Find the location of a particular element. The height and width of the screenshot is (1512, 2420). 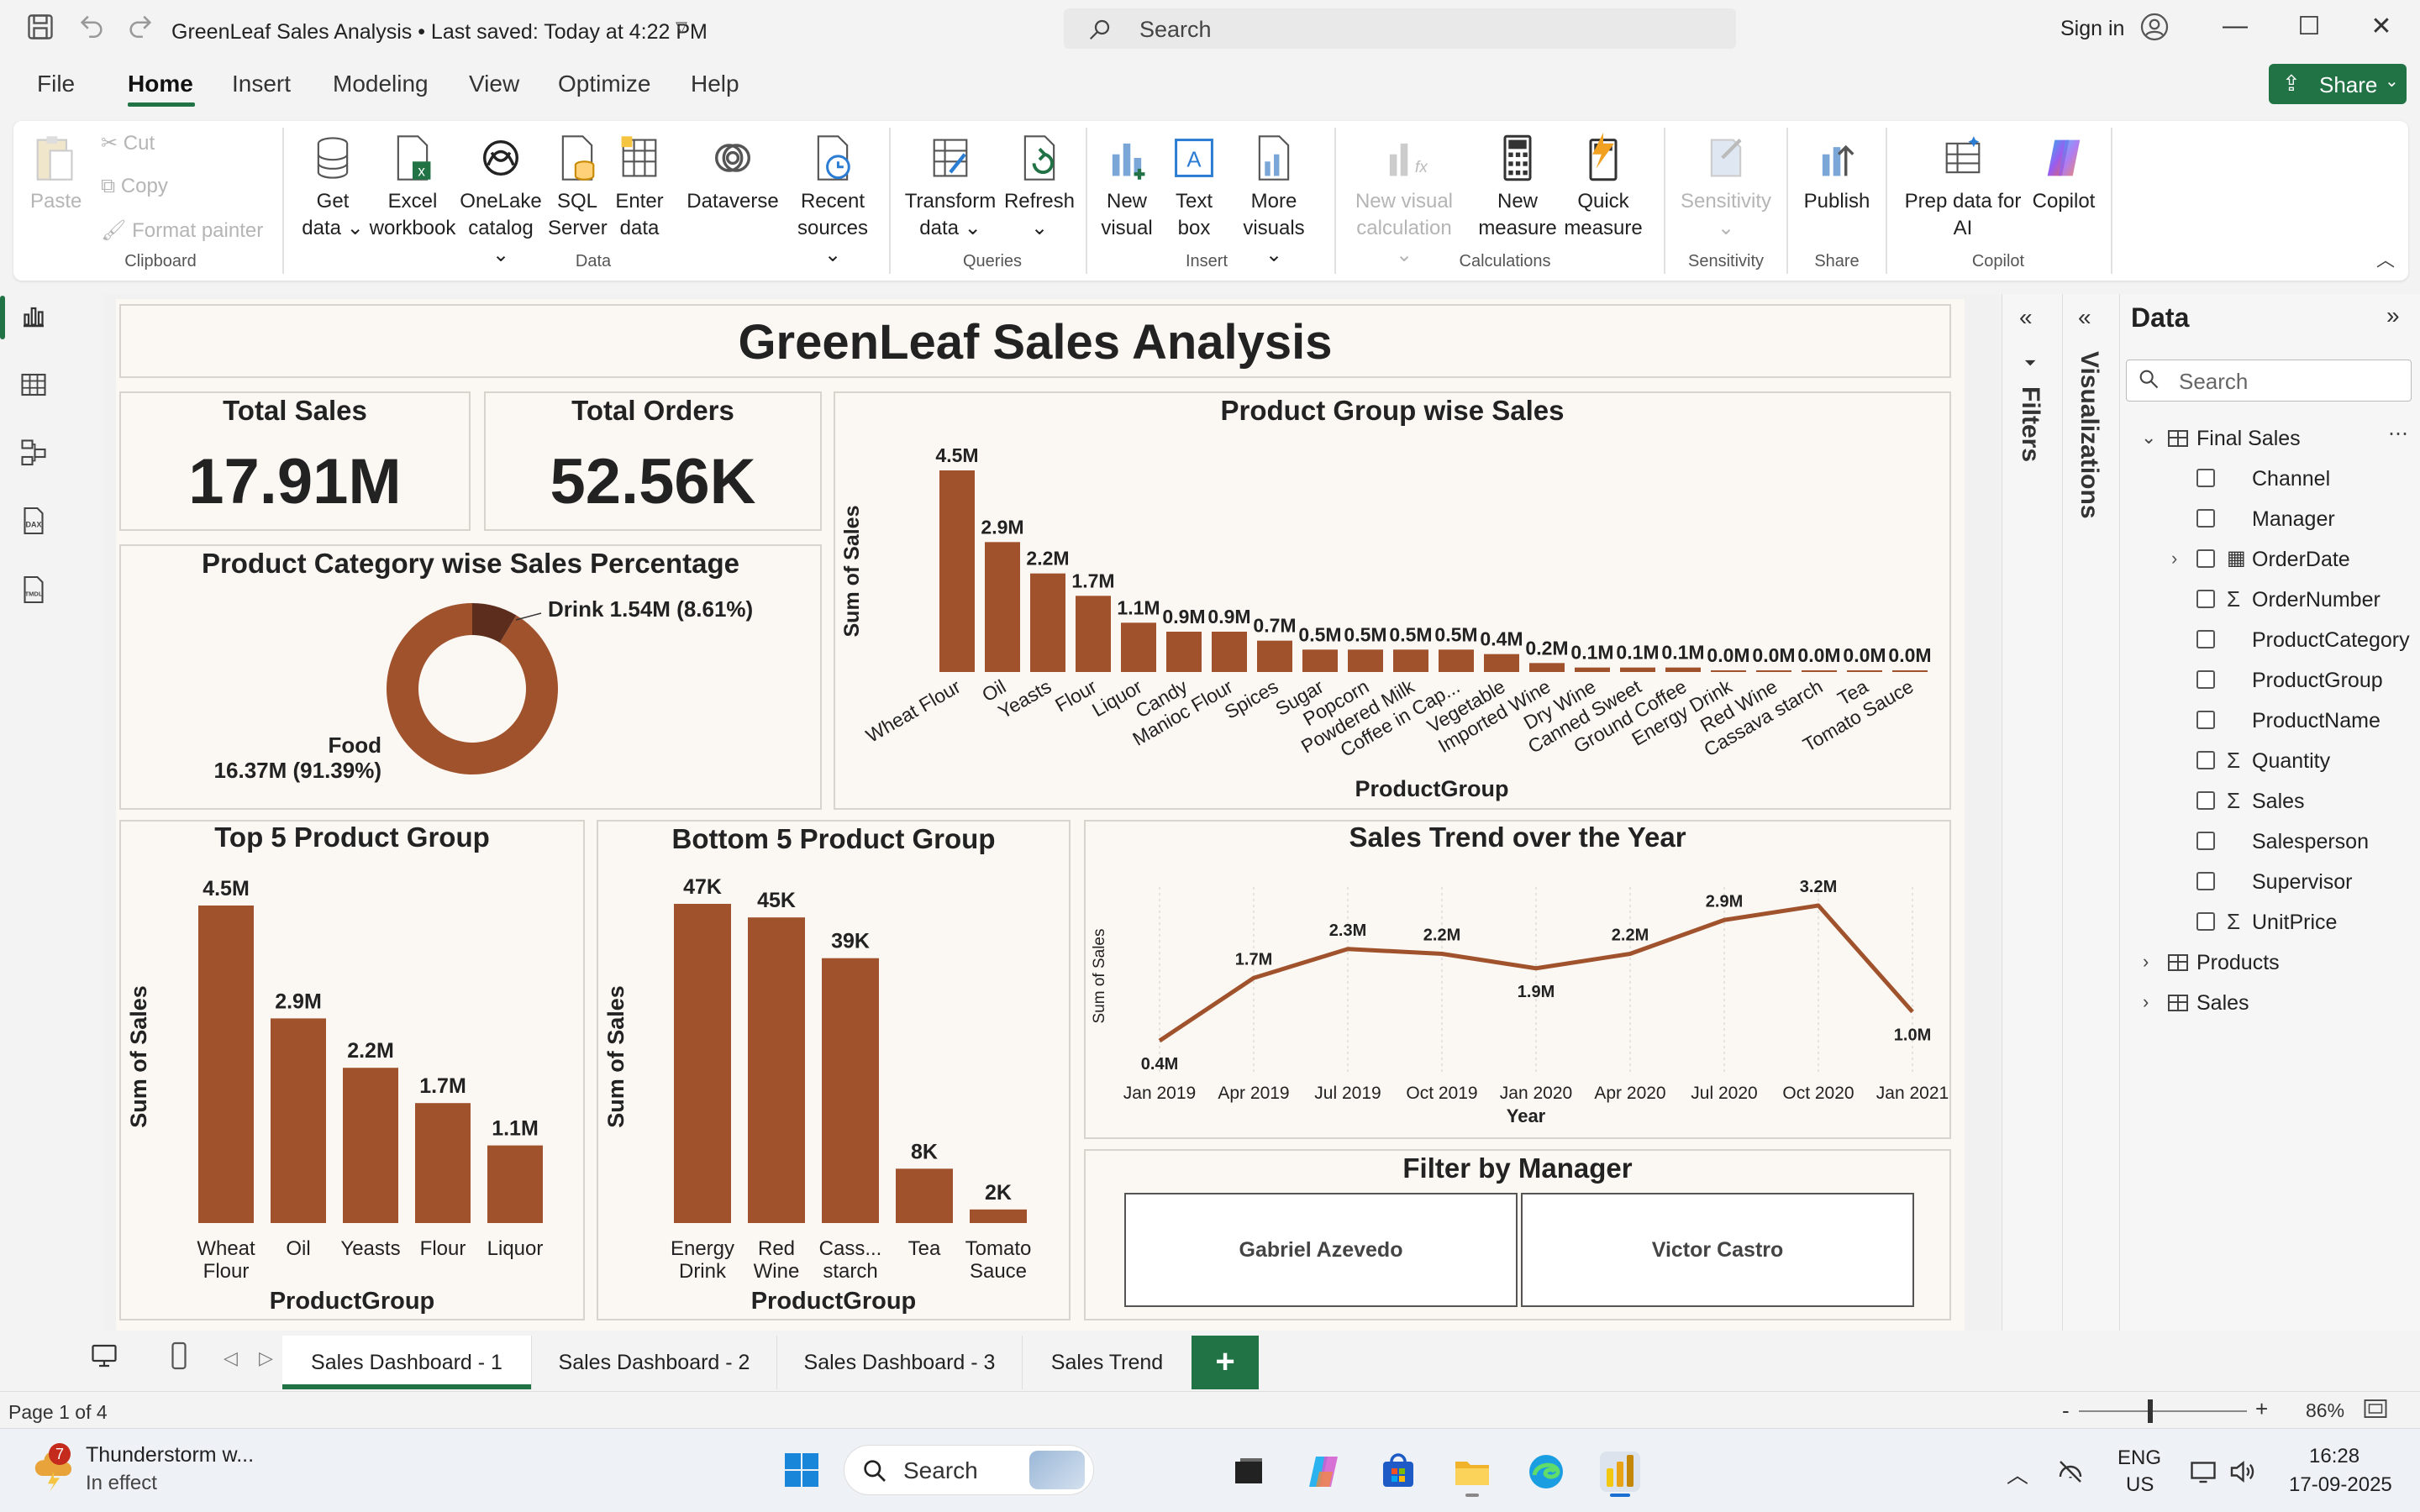

network-offline-icon is located at coordinates (2070, 1474).